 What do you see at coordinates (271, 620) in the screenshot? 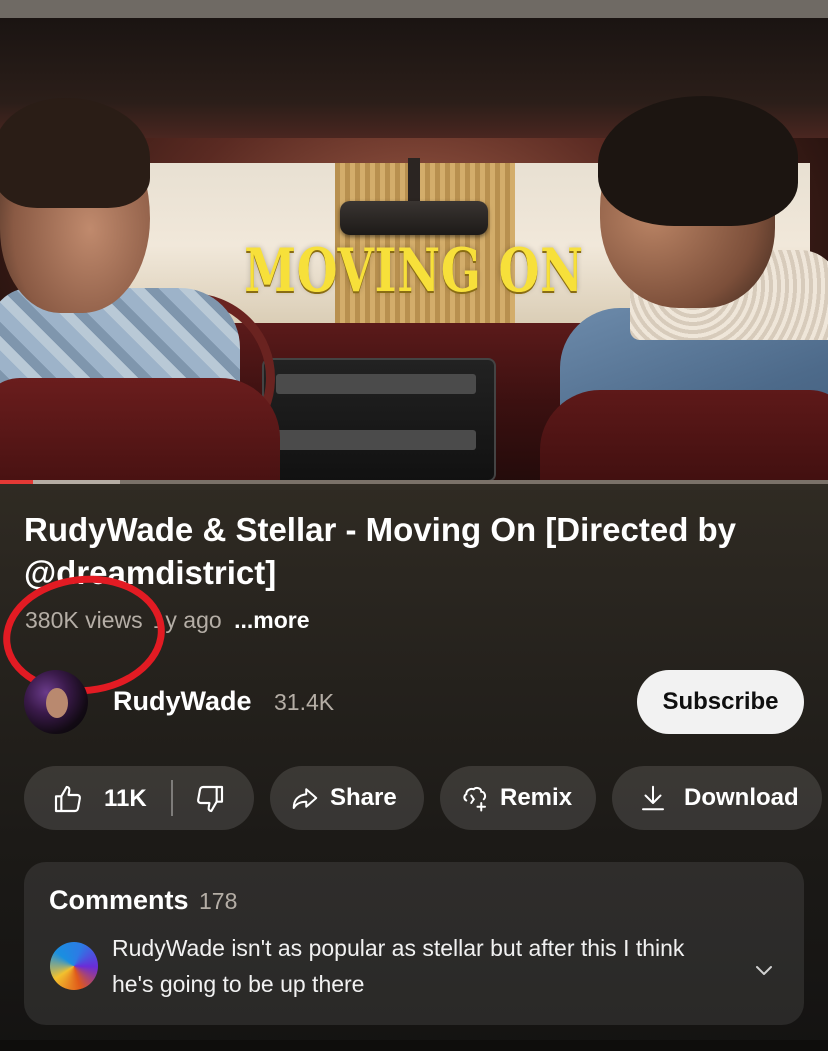
I see `more-link: ...more` at bounding box center [271, 620].